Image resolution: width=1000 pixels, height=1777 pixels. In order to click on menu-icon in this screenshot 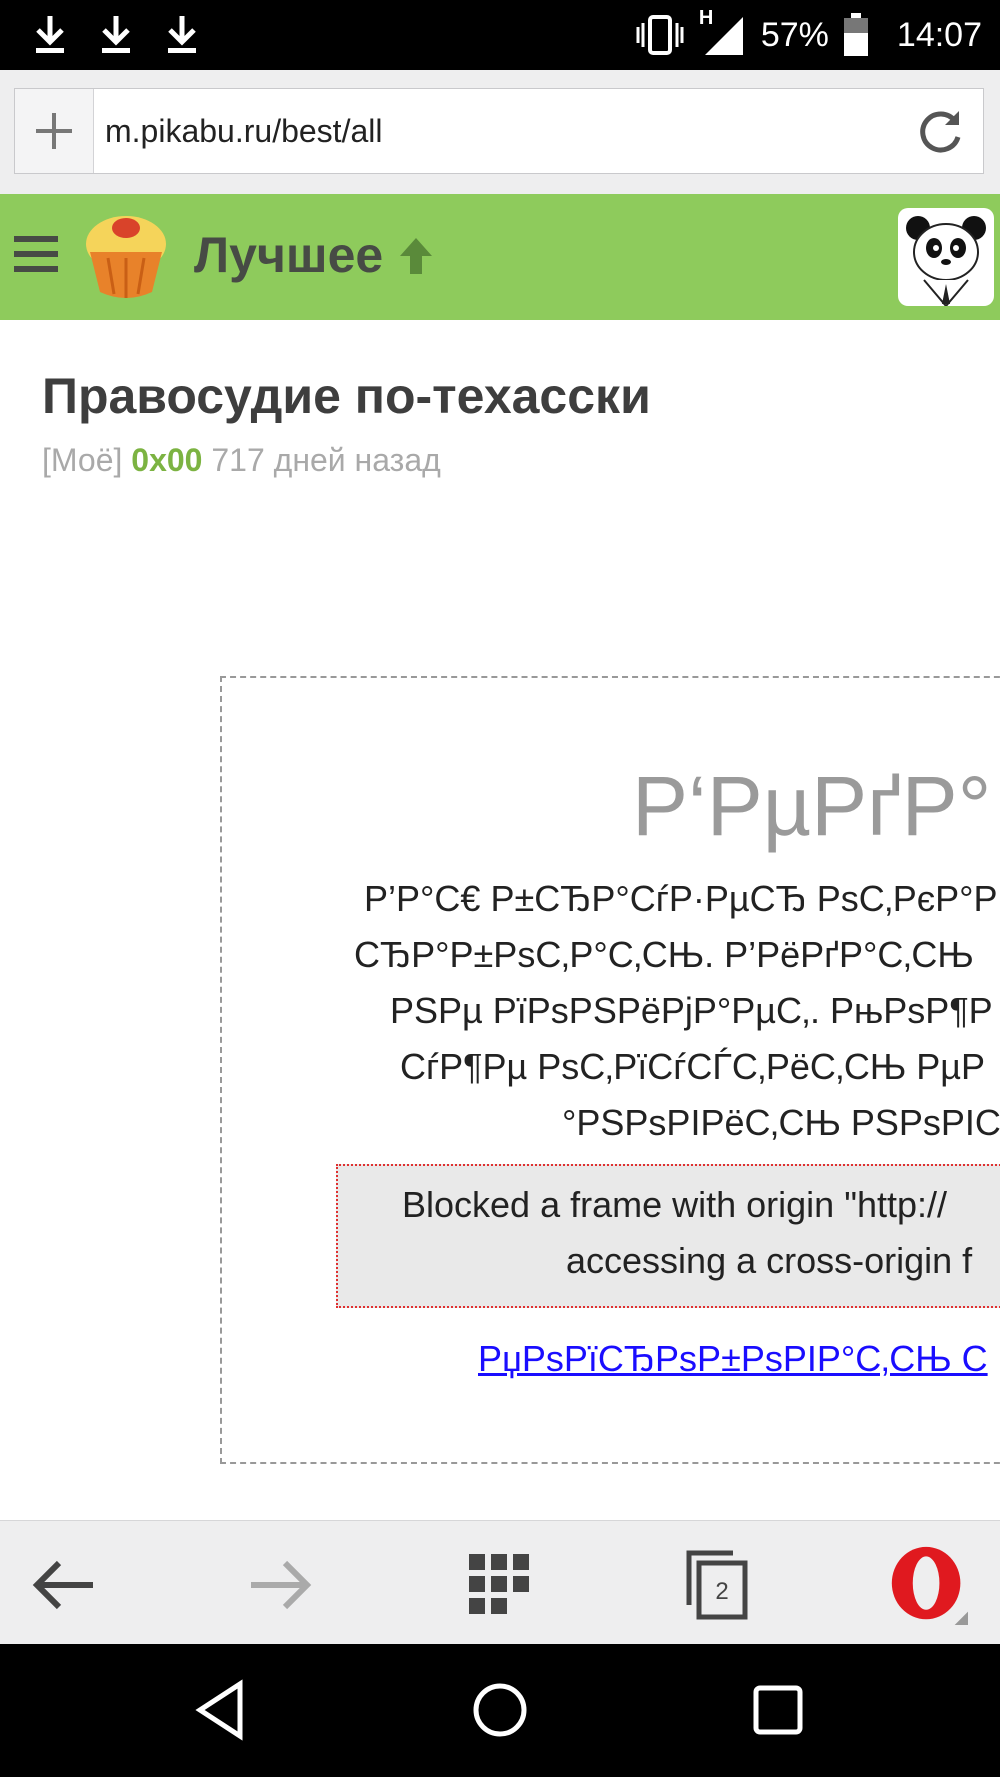, I will do `click(36, 254)`.